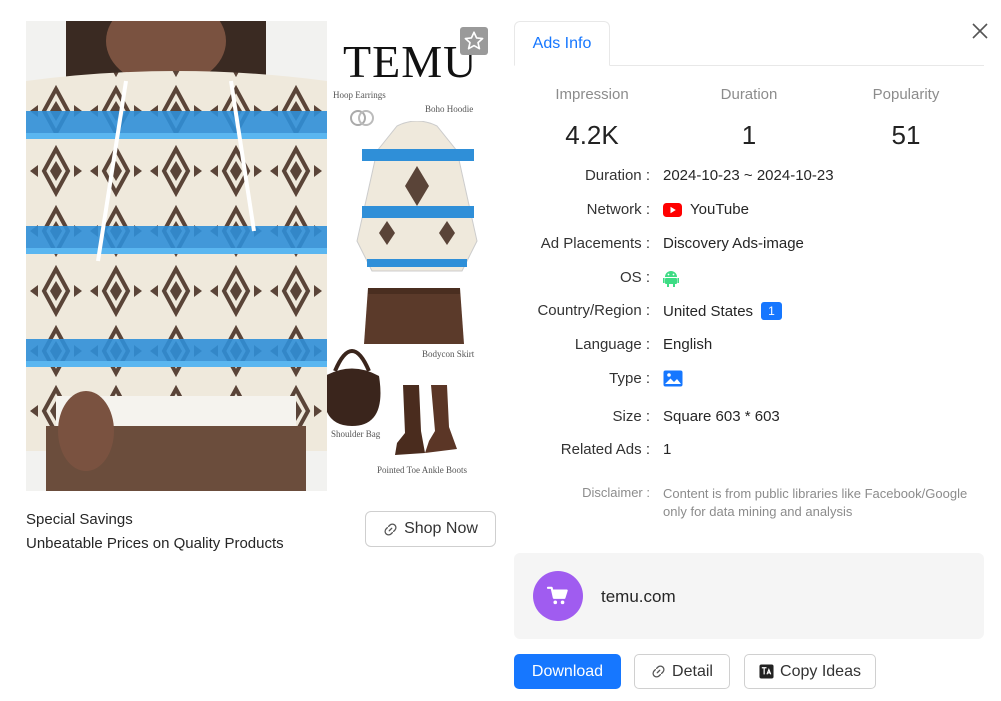  Describe the element at coordinates (593, 310) in the screenshot. I see `detail-key: Country/Region :` at that location.